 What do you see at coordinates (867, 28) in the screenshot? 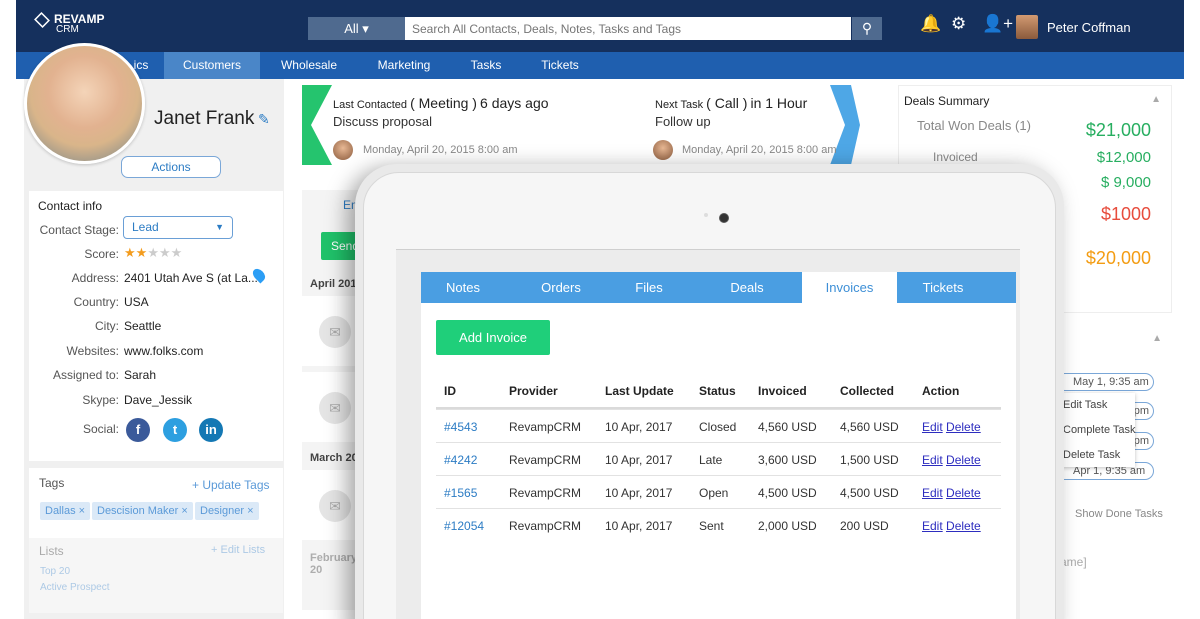
I see `search-icon: ⚲` at bounding box center [867, 28].